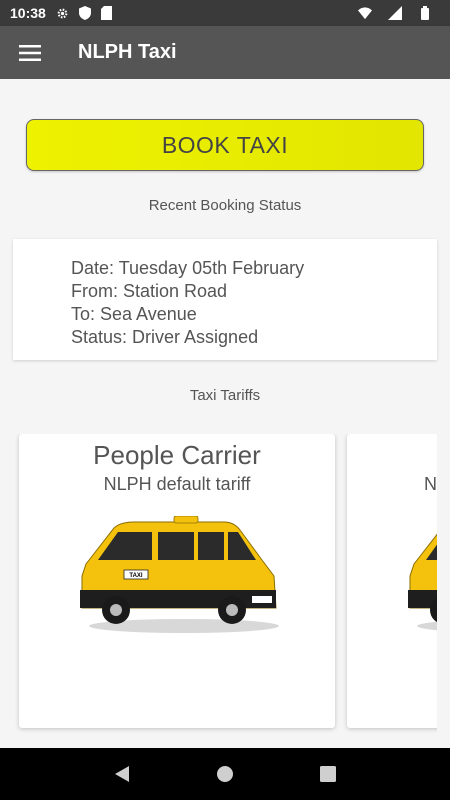 Image resolution: width=450 pixels, height=800 pixels. Describe the element at coordinates (225, 205) in the screenshot. I see `recent-booking-heading: Recent Booking Status` at that location.